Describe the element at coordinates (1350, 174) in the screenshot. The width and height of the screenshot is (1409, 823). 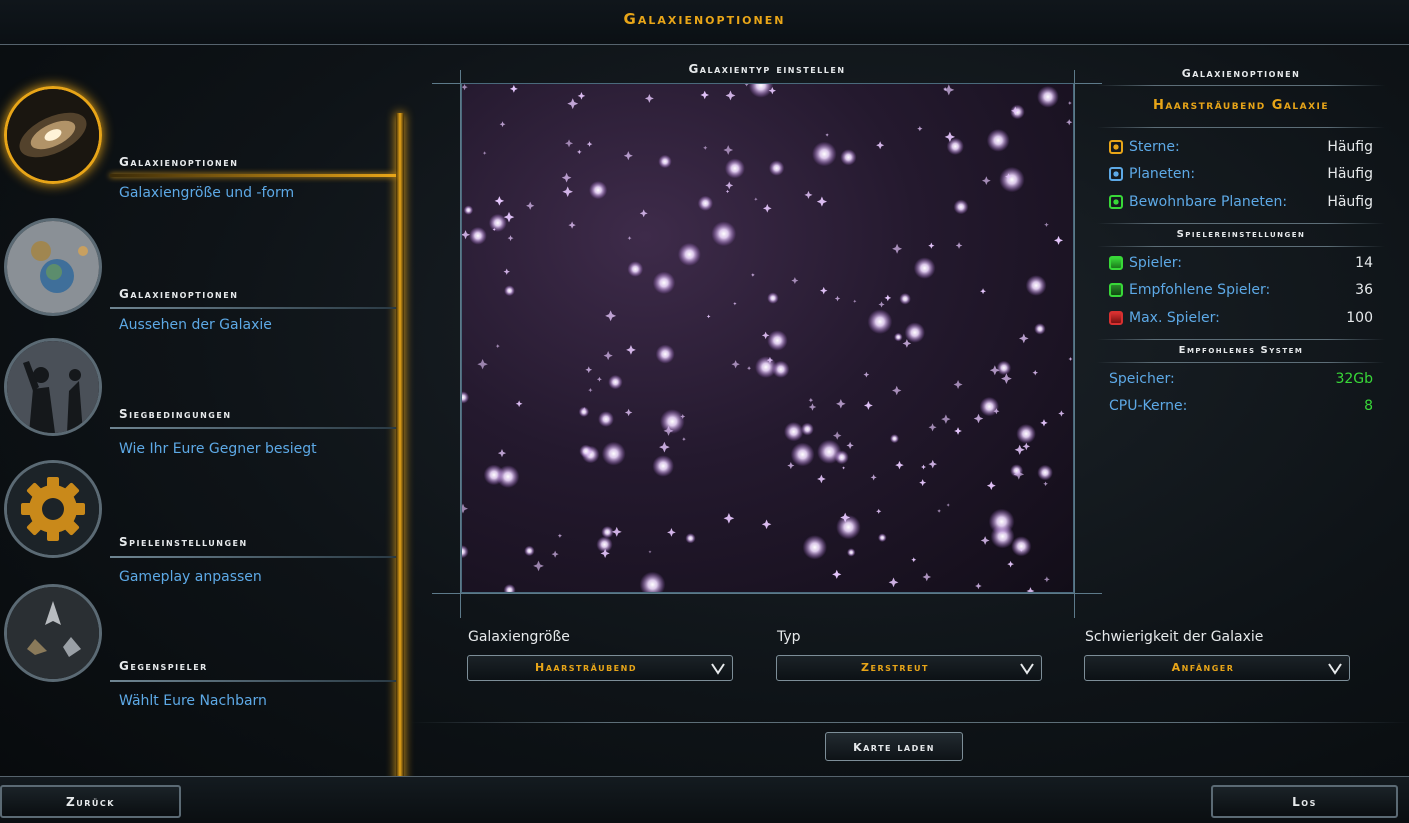
I see `planets-value: Häufig` at that location.